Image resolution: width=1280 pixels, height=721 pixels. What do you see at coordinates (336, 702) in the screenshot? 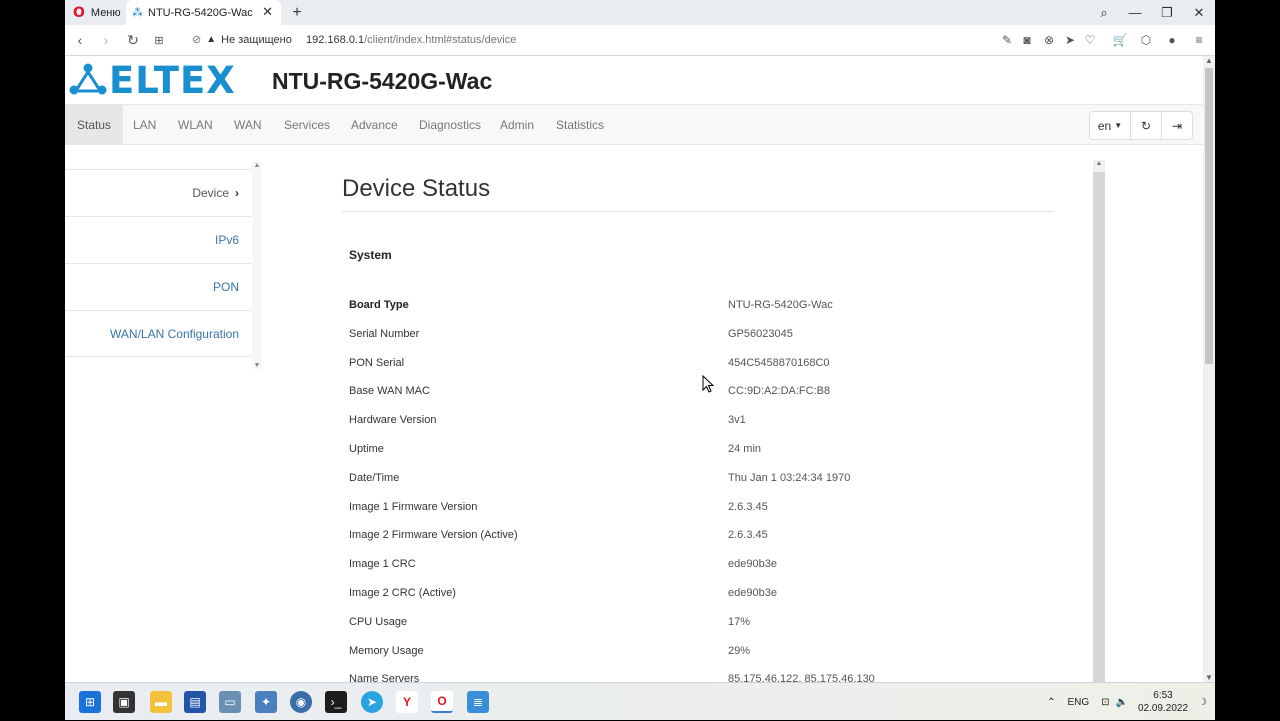
I see `terminal-icon: ›_` at bounding box center [336, 702].